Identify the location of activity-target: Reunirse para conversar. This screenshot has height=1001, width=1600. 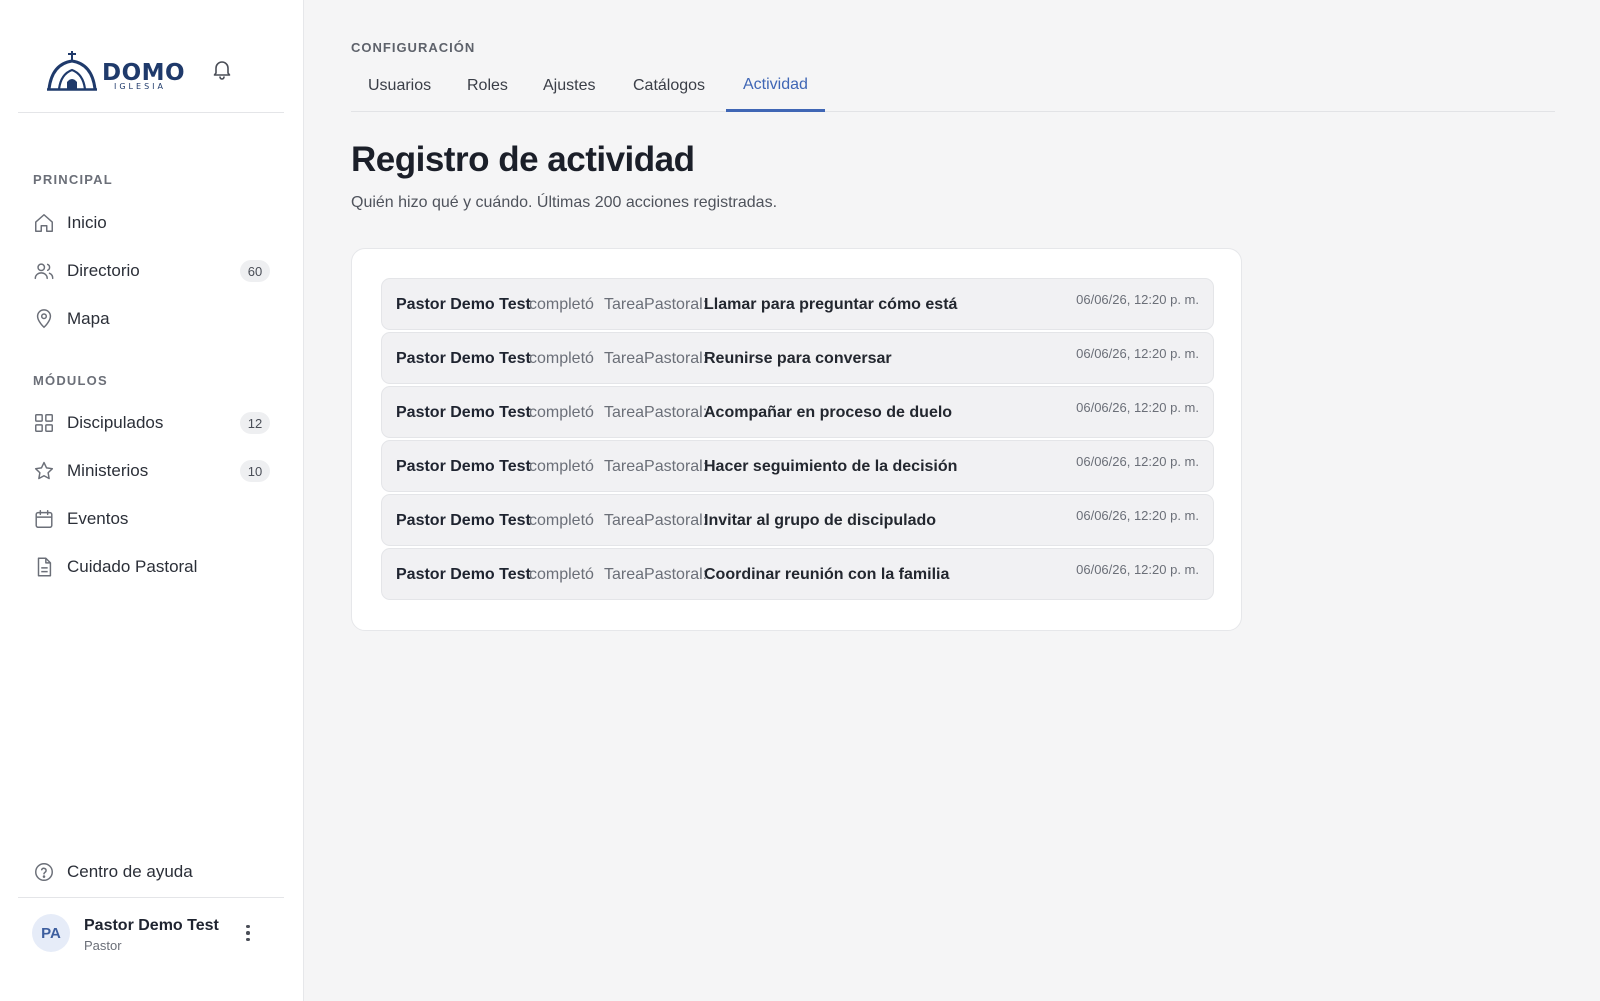
(798, 358).